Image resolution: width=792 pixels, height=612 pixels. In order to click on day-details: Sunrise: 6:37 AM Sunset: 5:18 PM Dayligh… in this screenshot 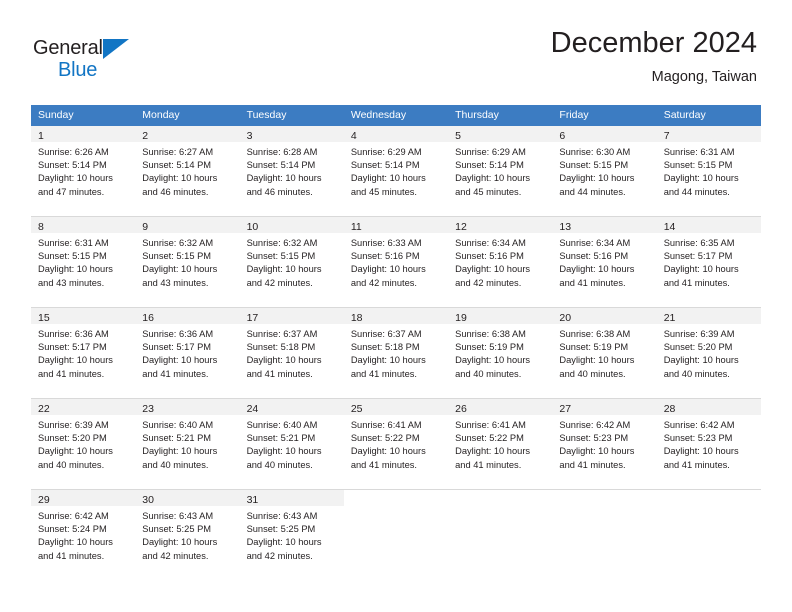, I will do `click(396, 352)`.